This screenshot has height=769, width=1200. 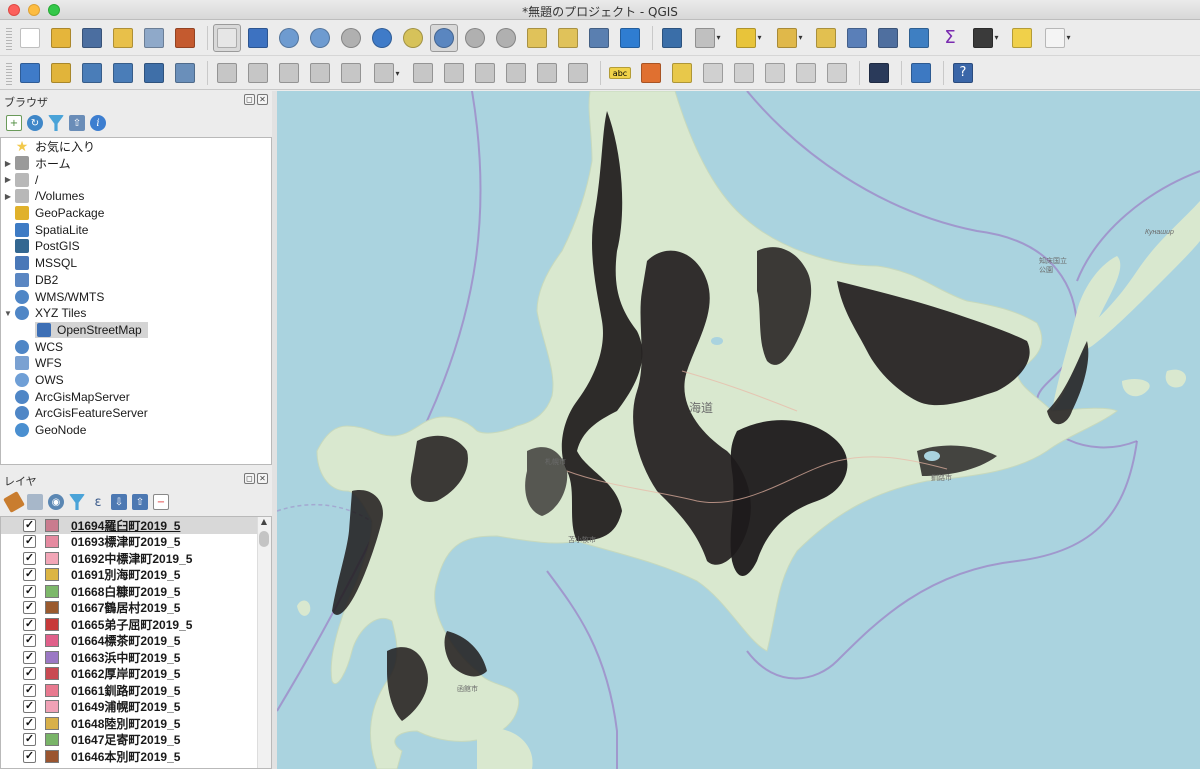 What do you see at coordinates (98, 502) in the screenshot?
I see `filter-by-expression-icon: ε` at bounding box center [98, 502].